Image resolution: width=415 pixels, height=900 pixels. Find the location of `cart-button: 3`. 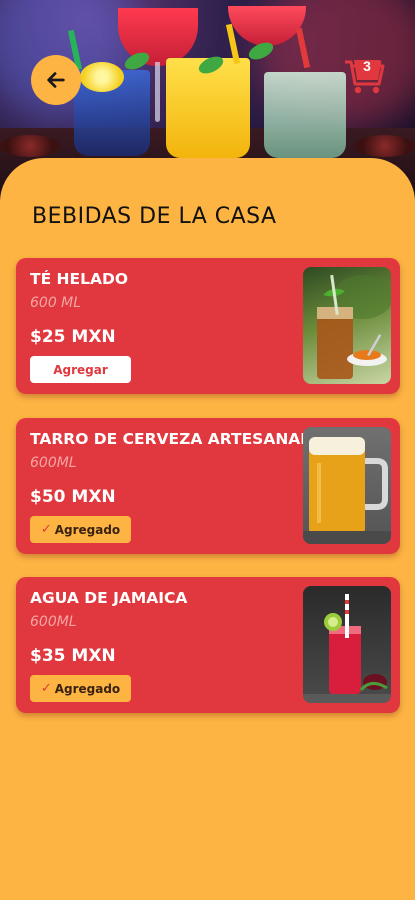

cart-button: 3 is located at coordinates (364, 76).